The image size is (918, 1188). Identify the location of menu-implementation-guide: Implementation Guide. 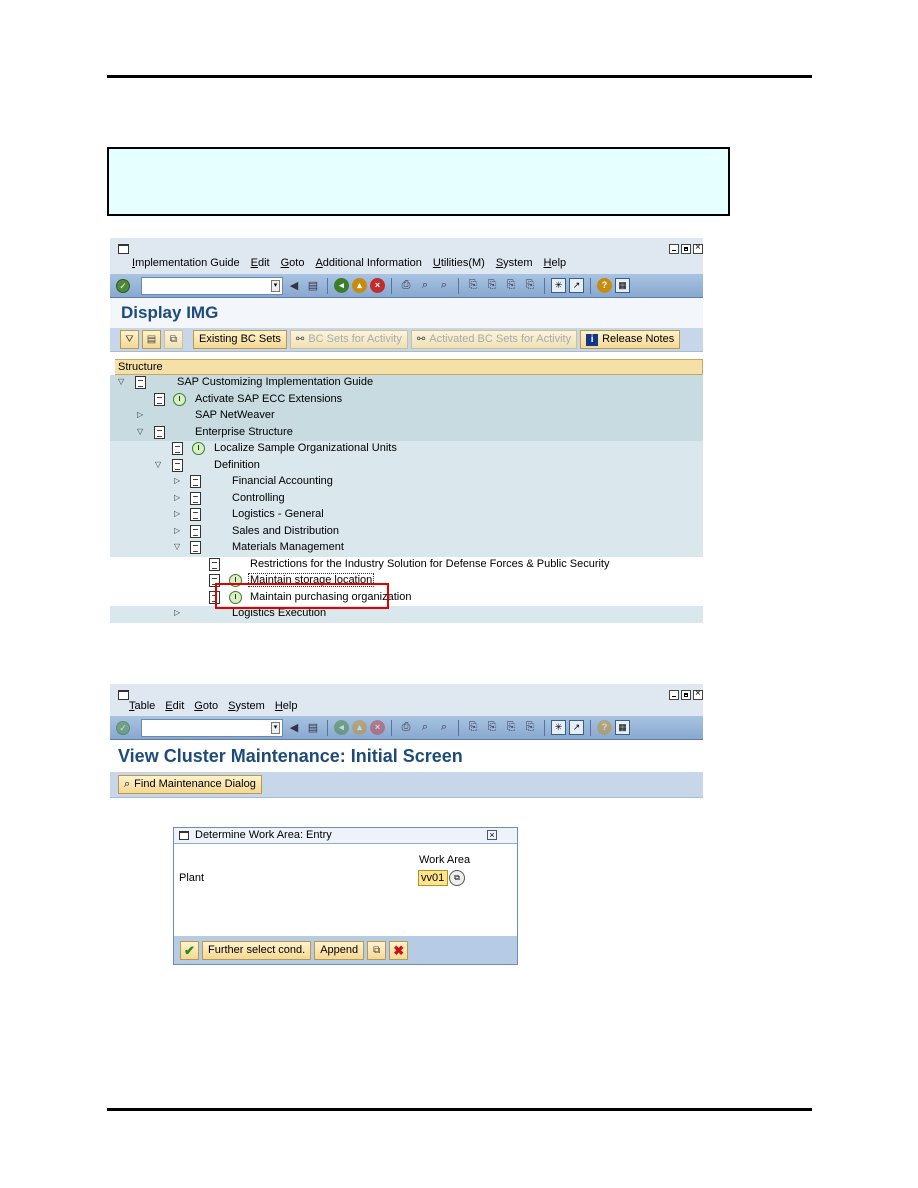
(186, 263).